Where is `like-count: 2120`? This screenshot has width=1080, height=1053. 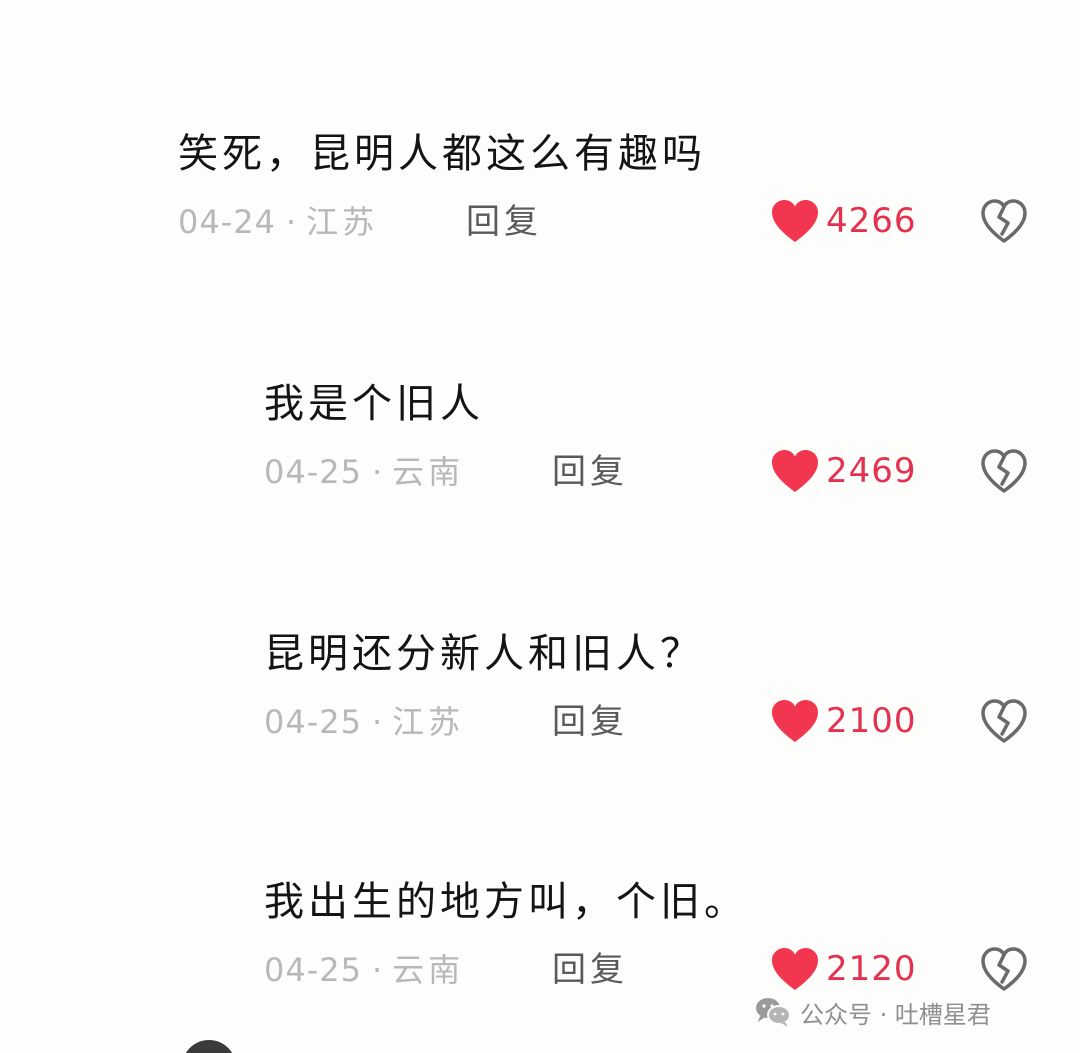 like-count: 2120 is located at coordinates (871, 969).